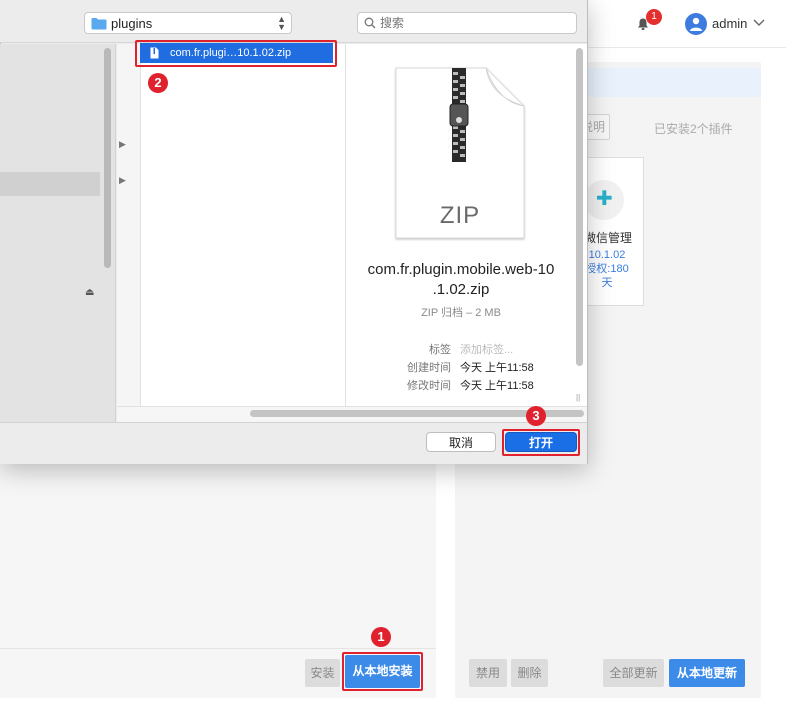 The width and height of the screenshot is (786, 716). Describe the element at coordinates (578, 397) in the screenshot. I see `resize-grip-icon: ||` at that location.